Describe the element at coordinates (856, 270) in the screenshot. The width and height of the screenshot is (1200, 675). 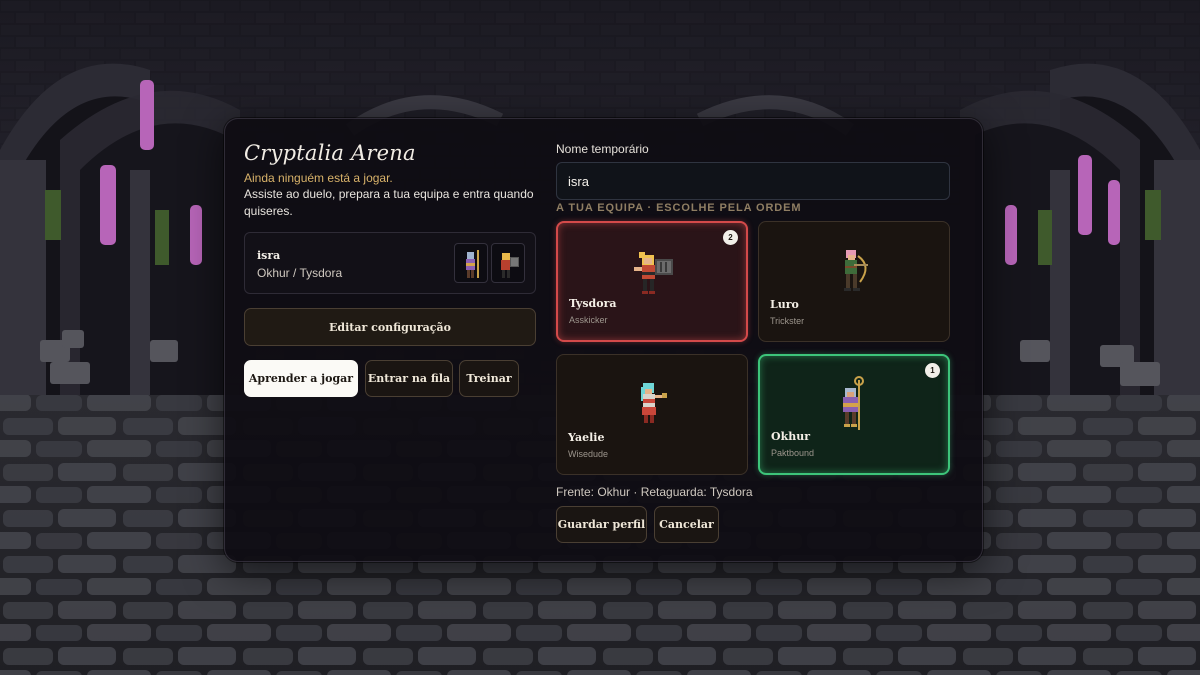
I see `luro-sprite` at that location.